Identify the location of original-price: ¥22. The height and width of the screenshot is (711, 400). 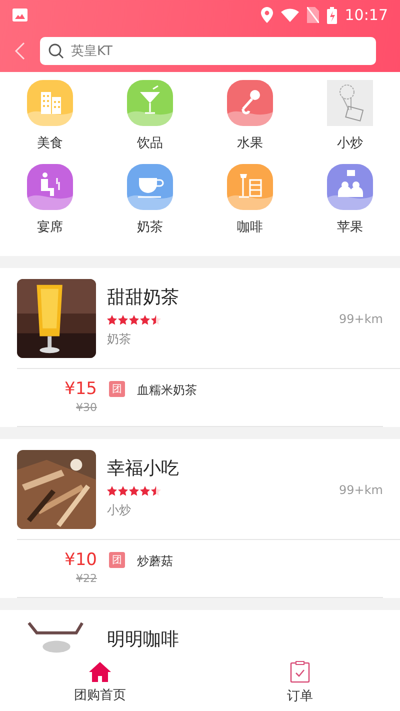
(86, 578).